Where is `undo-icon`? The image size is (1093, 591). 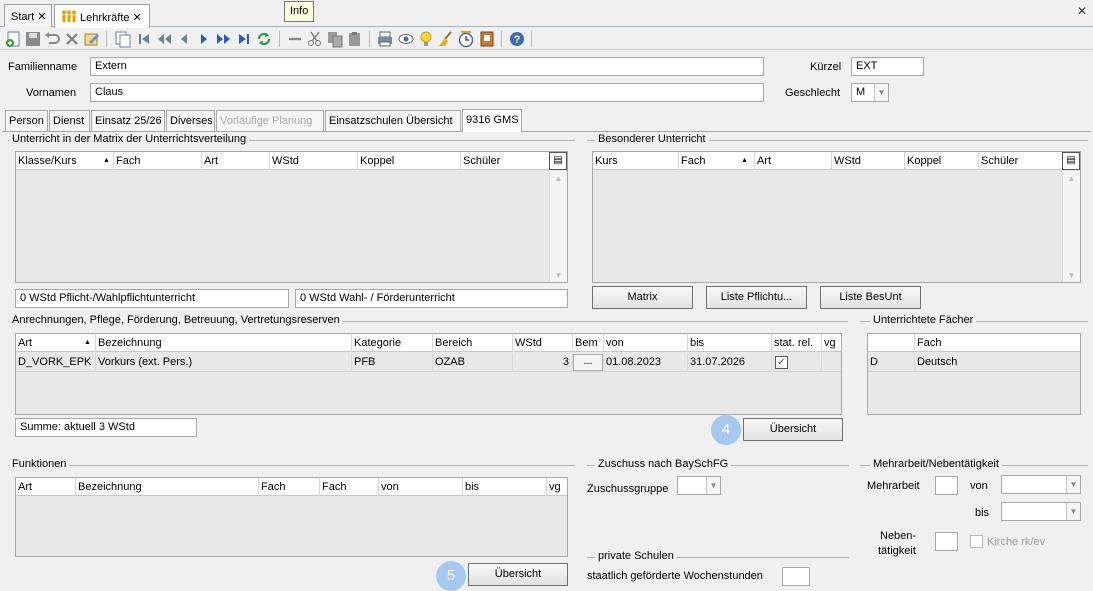
undo-icon is located at coordinates (52, 39).